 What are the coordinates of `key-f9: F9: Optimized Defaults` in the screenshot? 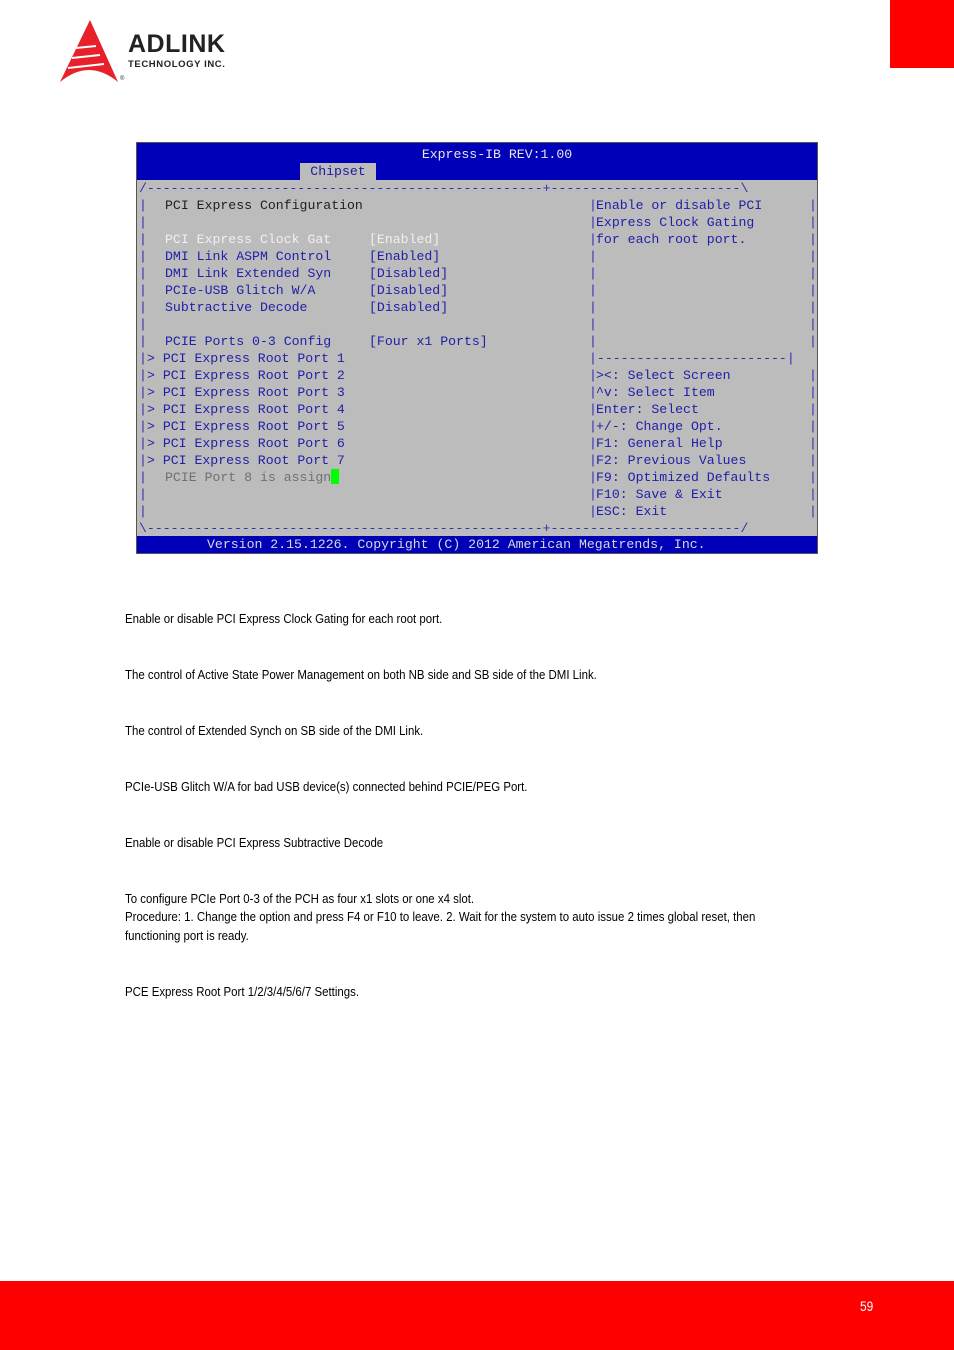 It's located at (683, 477).